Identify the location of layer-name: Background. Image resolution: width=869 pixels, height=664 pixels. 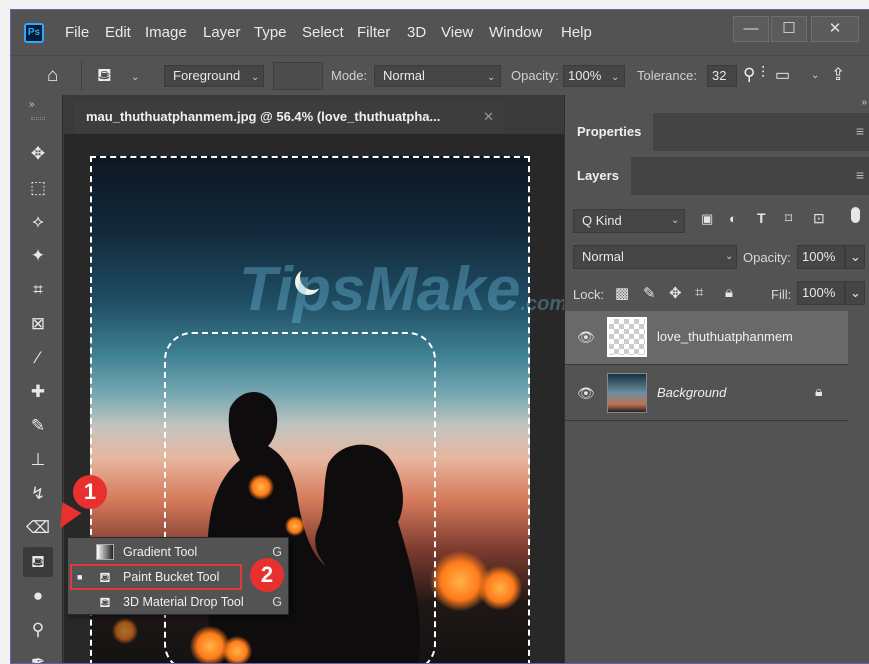
(692, 392).